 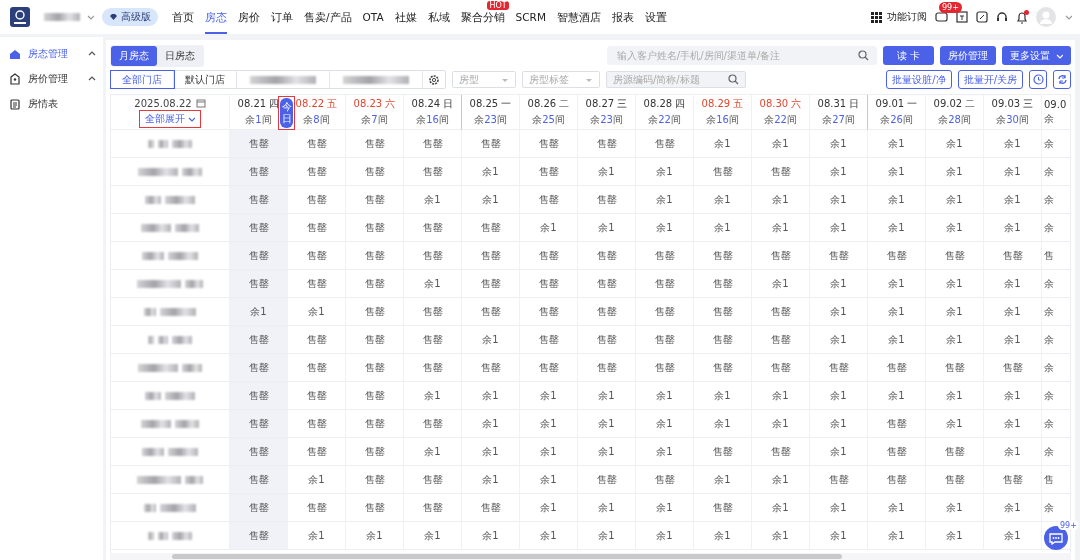 I want to click on icon-button, so click(x=1062, y=79).